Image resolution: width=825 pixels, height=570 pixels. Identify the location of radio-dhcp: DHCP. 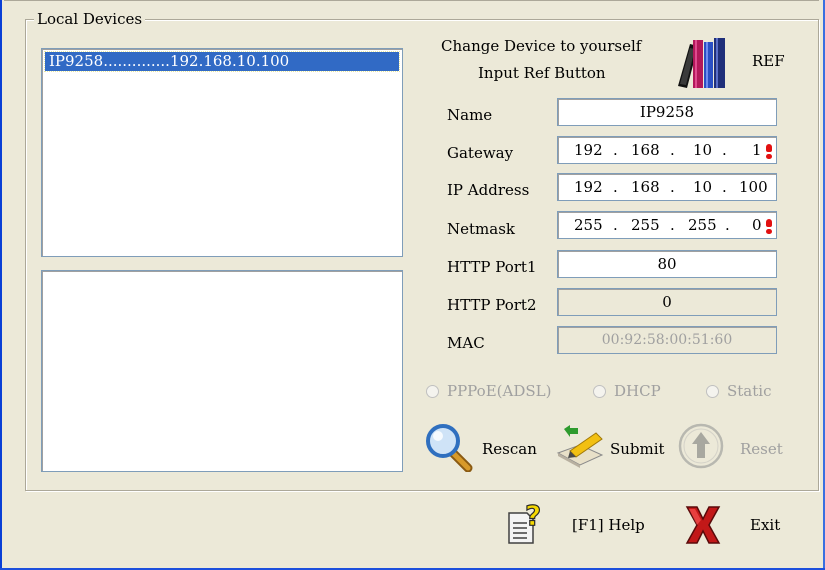
(627, 391).